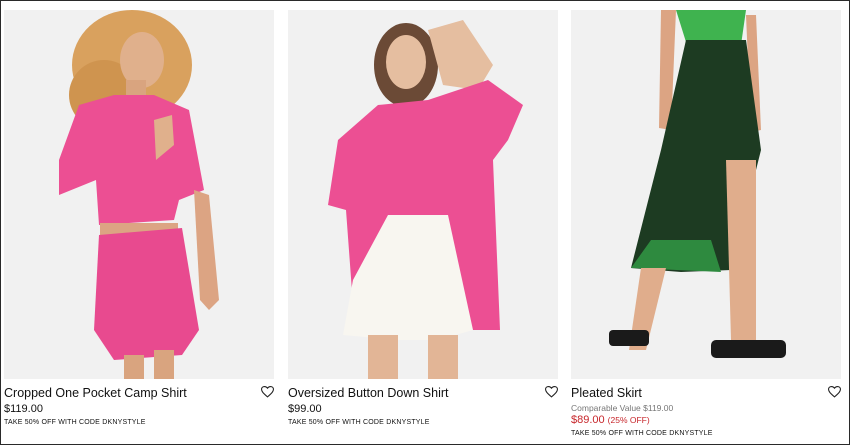  I want to click on sale-price-row: $89.00 (25% OFF), so click(706, 420).